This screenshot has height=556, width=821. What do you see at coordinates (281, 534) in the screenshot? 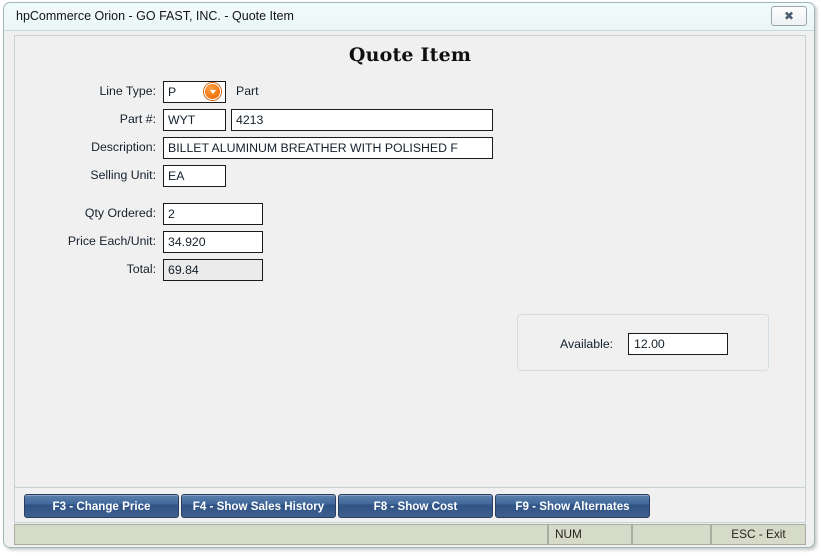
I see `status-message-cell` at bounding box center [281, 534].